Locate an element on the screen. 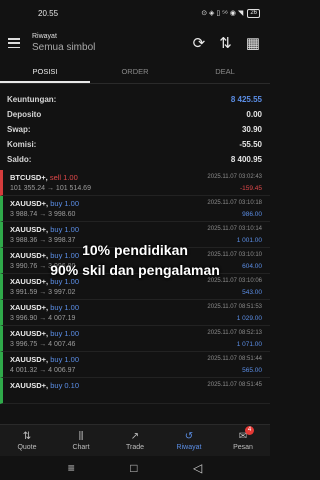  tab-posisi: POSISI is located at coordinates (45, 72).